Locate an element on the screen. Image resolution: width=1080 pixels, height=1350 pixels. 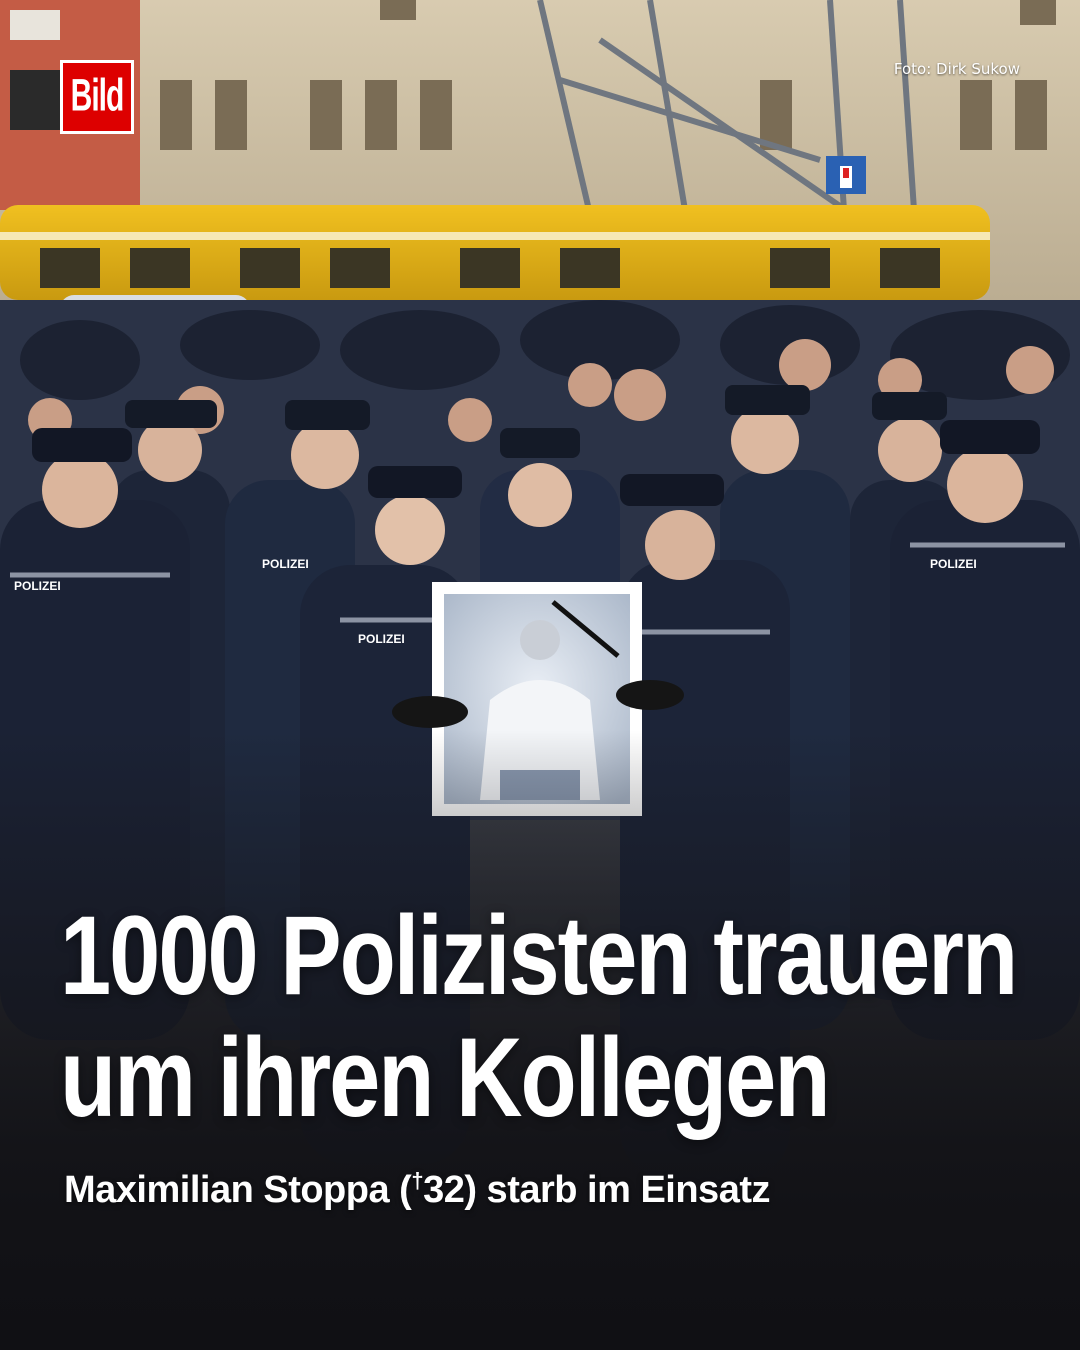
uniform-label-left: POLIZEI is located at coordinates (37, 586).